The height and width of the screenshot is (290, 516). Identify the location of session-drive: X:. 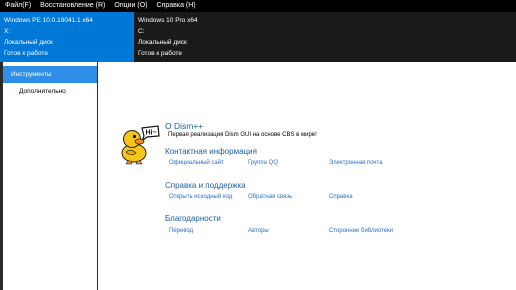
(7, 31).